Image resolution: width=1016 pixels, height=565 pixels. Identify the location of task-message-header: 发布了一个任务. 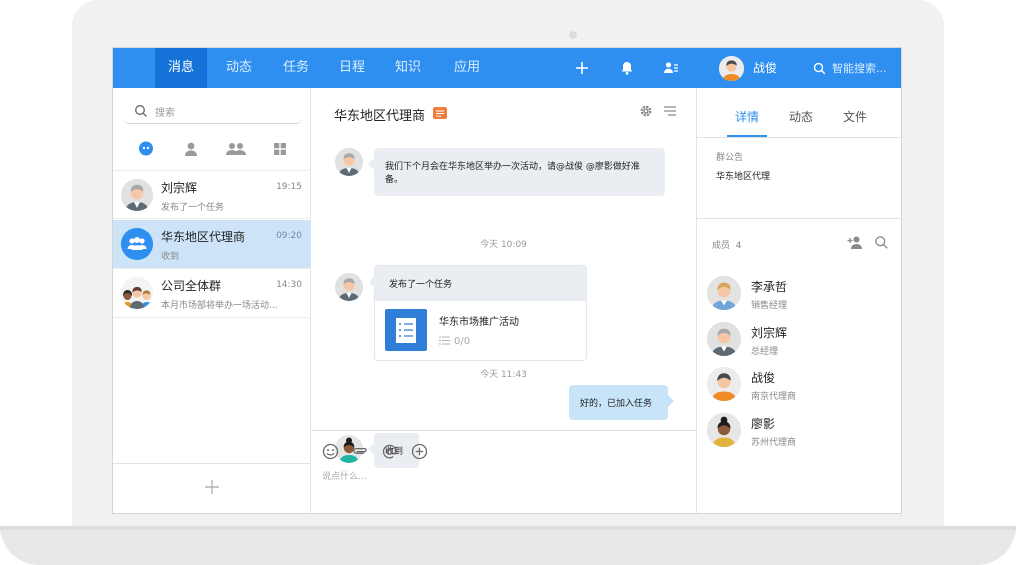
(477, 283).